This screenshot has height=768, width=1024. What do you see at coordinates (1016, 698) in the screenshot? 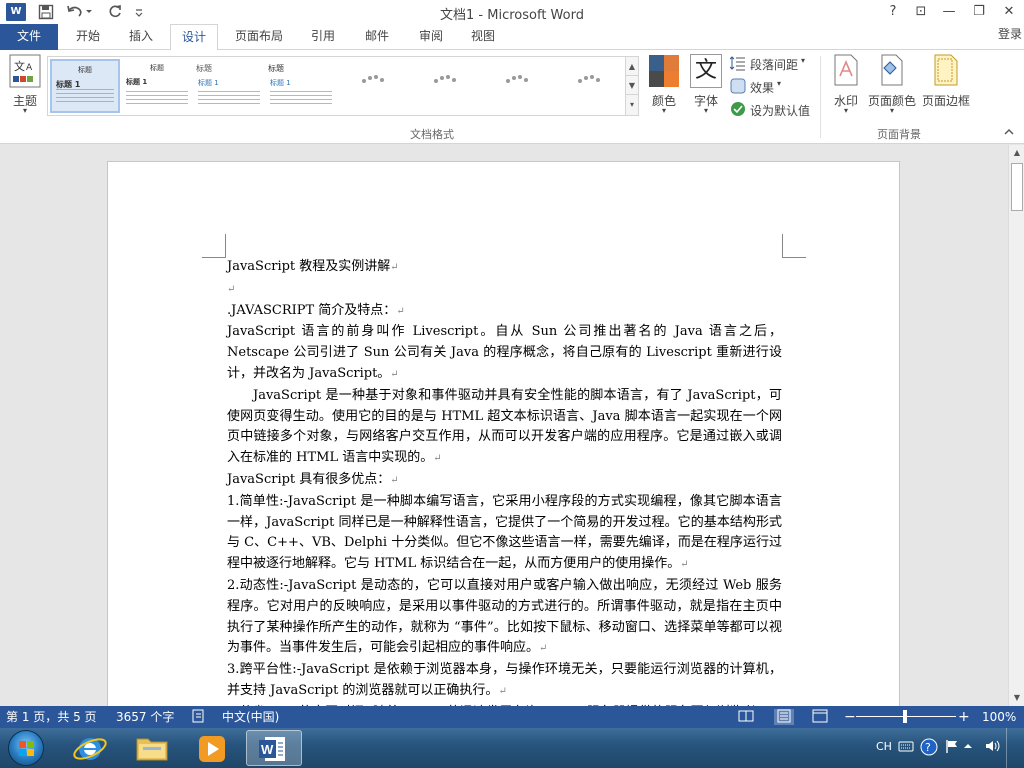
I see `scroll-down-button: ▼` at bounding box center [1016, 698].